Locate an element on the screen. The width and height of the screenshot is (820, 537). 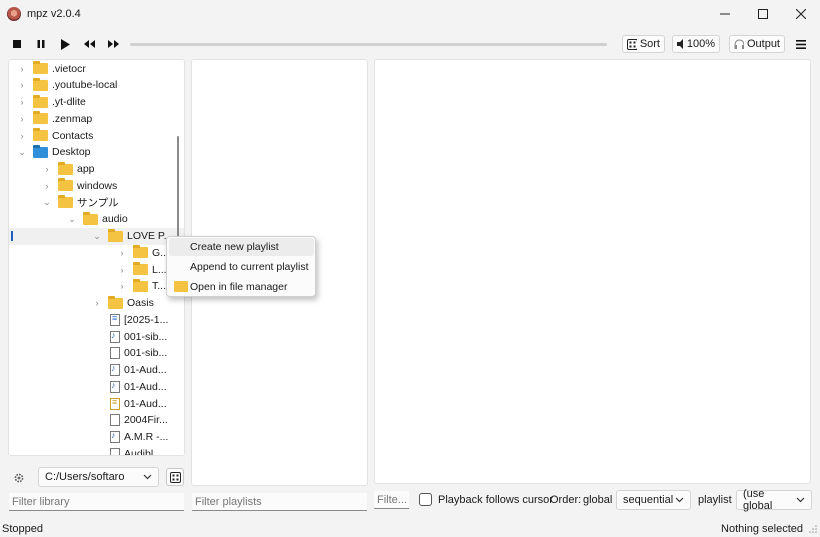
tree-folder-item: › app is located at coordinates (96, 169).